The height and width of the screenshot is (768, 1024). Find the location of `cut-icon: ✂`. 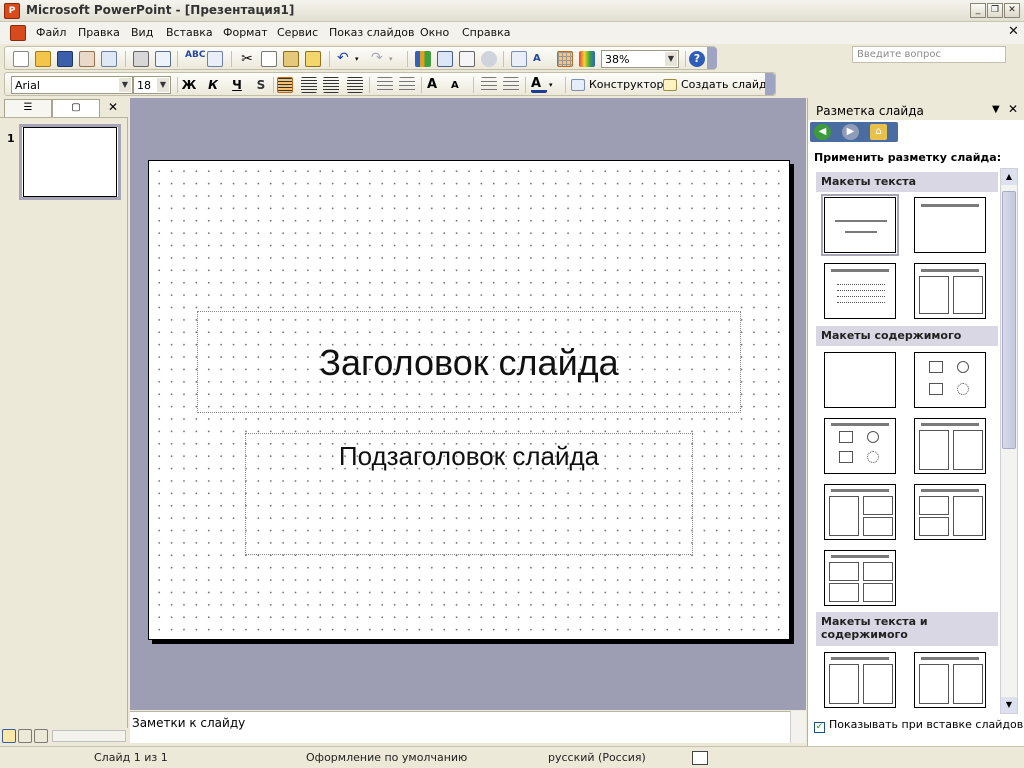

cut-icon: ✂ is located at coordinates (247, 59).